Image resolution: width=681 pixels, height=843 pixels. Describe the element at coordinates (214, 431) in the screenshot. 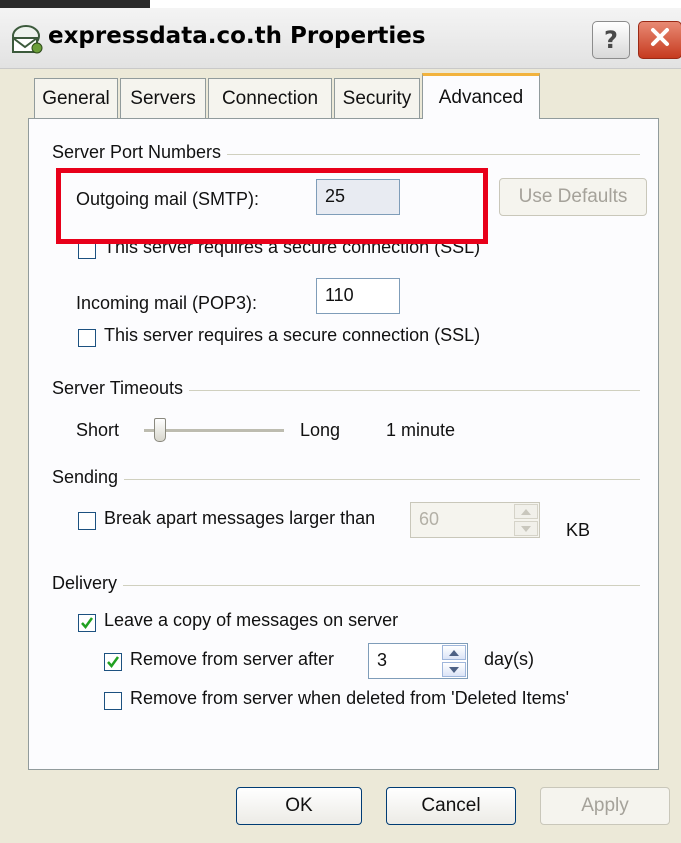

I see `timeout-slider` at that location.